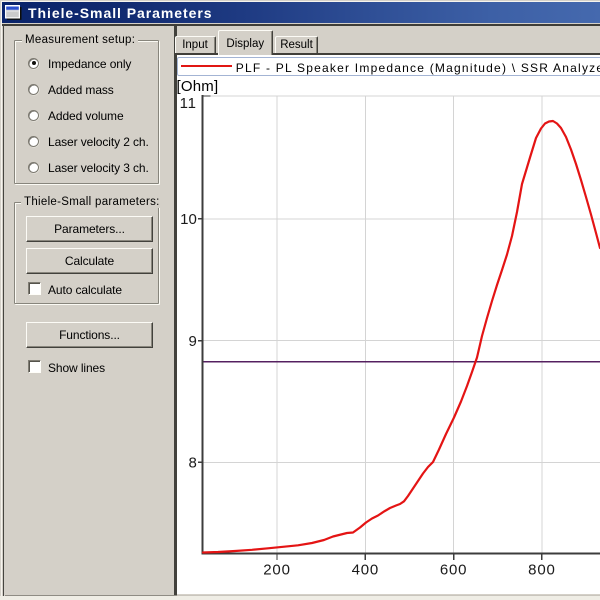 The height and width of the screenshot is (600, 600). Describe the element at coordinates (192, 341) in the screenshot. I see `svg-text: 9` at that location.